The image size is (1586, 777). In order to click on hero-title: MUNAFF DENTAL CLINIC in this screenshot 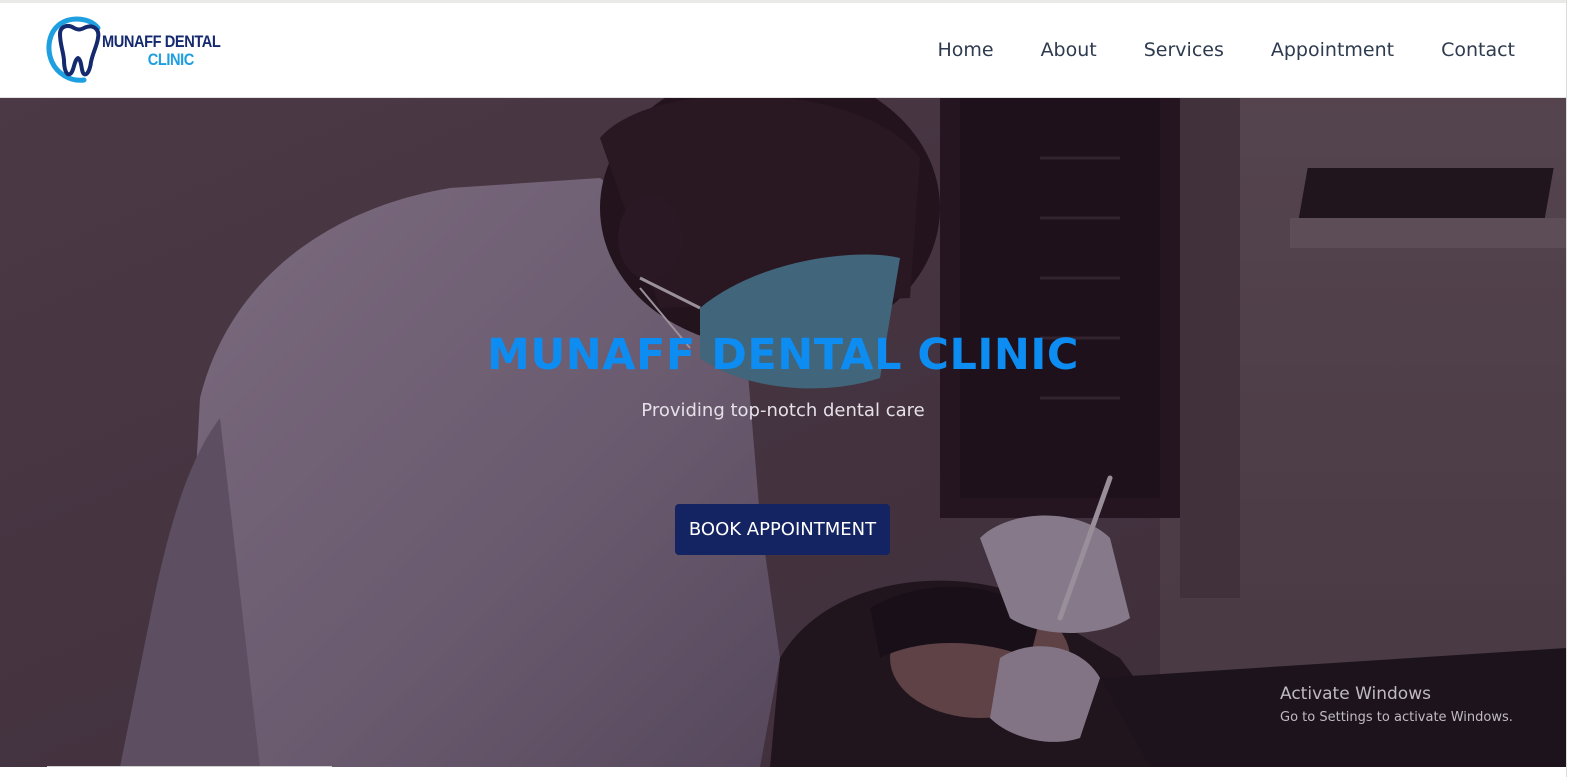, I will do `click(783, 355)`.